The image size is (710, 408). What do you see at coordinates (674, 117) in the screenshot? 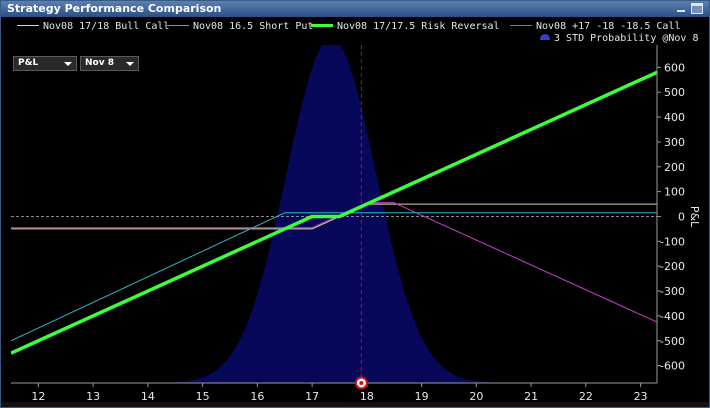
I see `y-tick-label: 400` at bounding box center [674, 117].